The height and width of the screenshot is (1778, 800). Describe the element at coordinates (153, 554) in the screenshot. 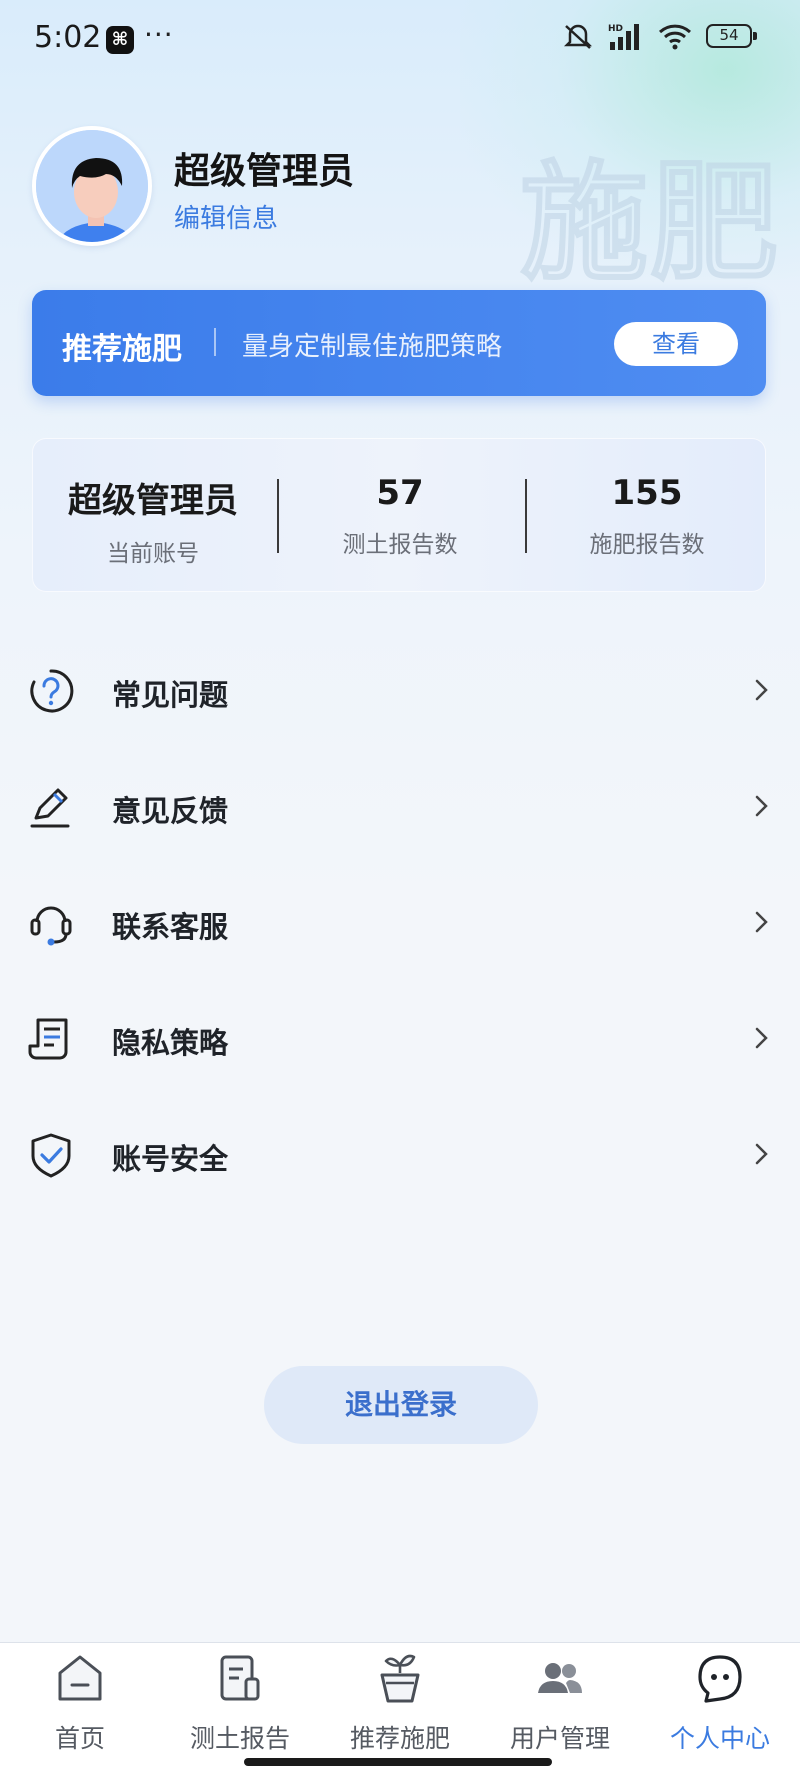

I see `stat-label: 当前账号` at that location.